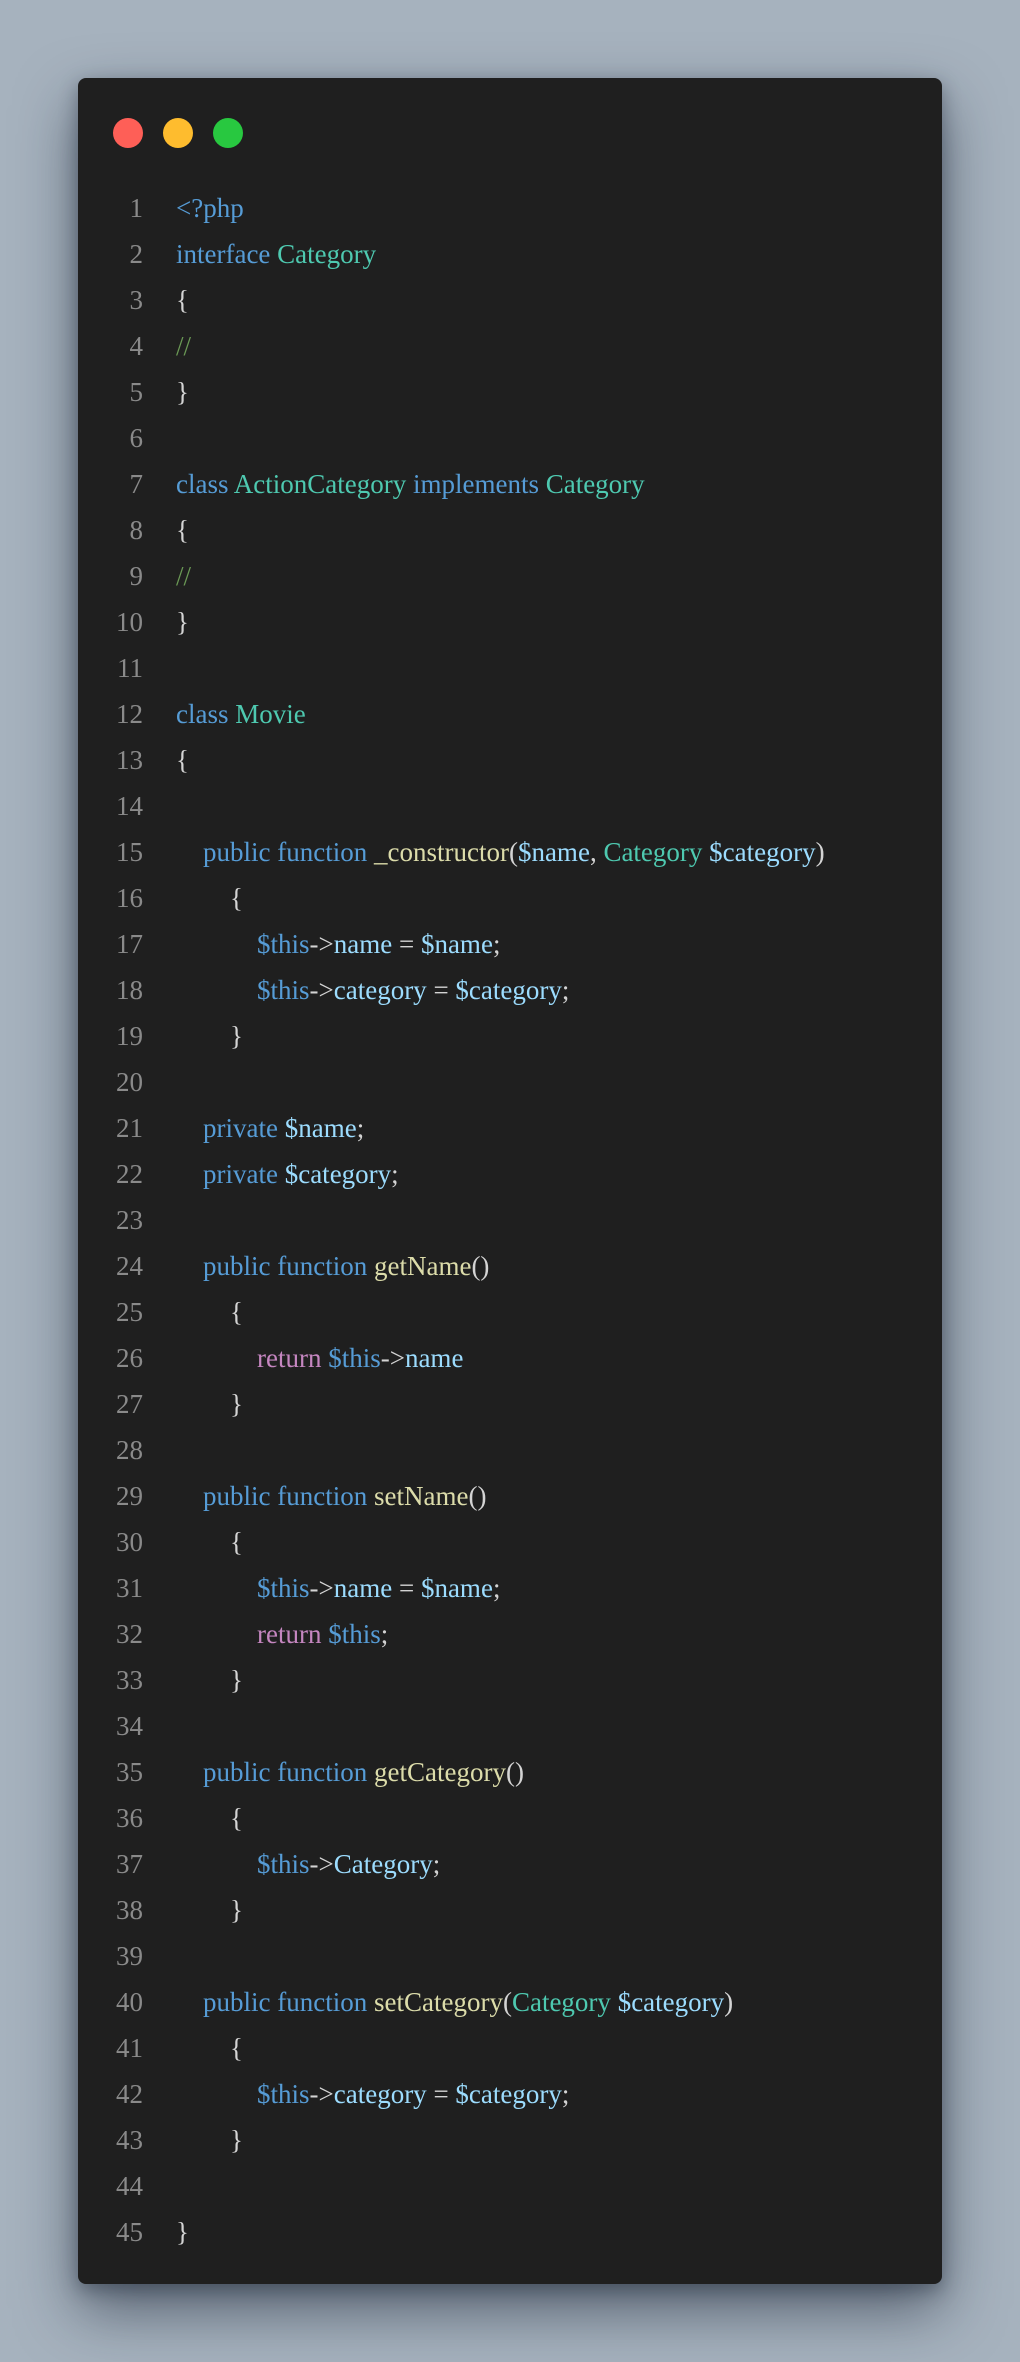  What do you see at coordinates (421, 1496) in the screenshot?
I see `code-token: setName` at bounding box center [421, 1496].